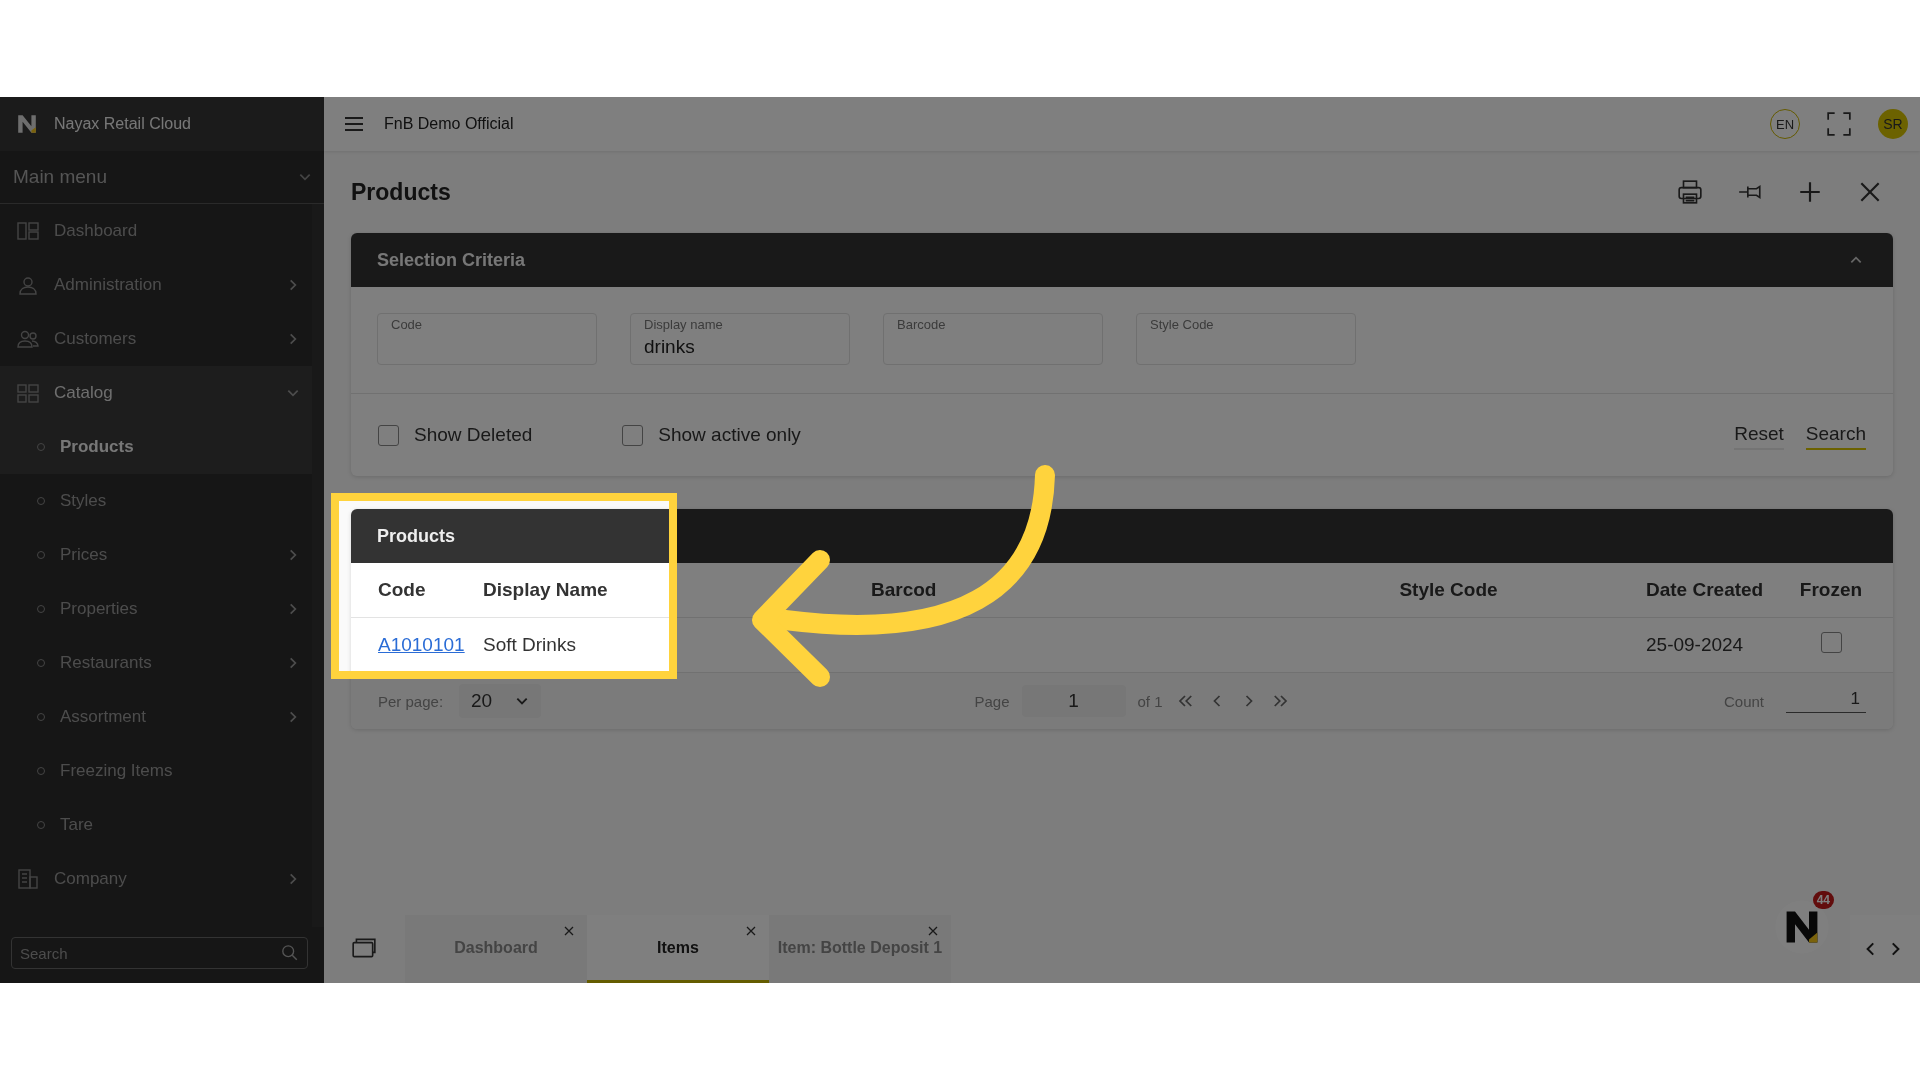 This screenshot has height=1080, width=1920. What do you see at coordinates (449, 124) in the screenshot?
I see `workspace-title: FnB Demo Official` at bounding box center [449, 124].